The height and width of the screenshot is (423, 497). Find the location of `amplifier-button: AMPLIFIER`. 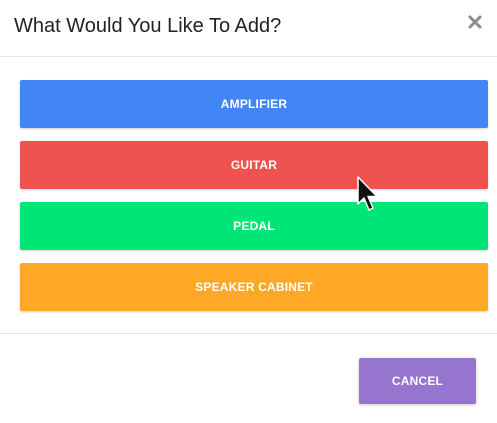

amplifier-button: AMPLIFIER is located at coordinates (254, 104).